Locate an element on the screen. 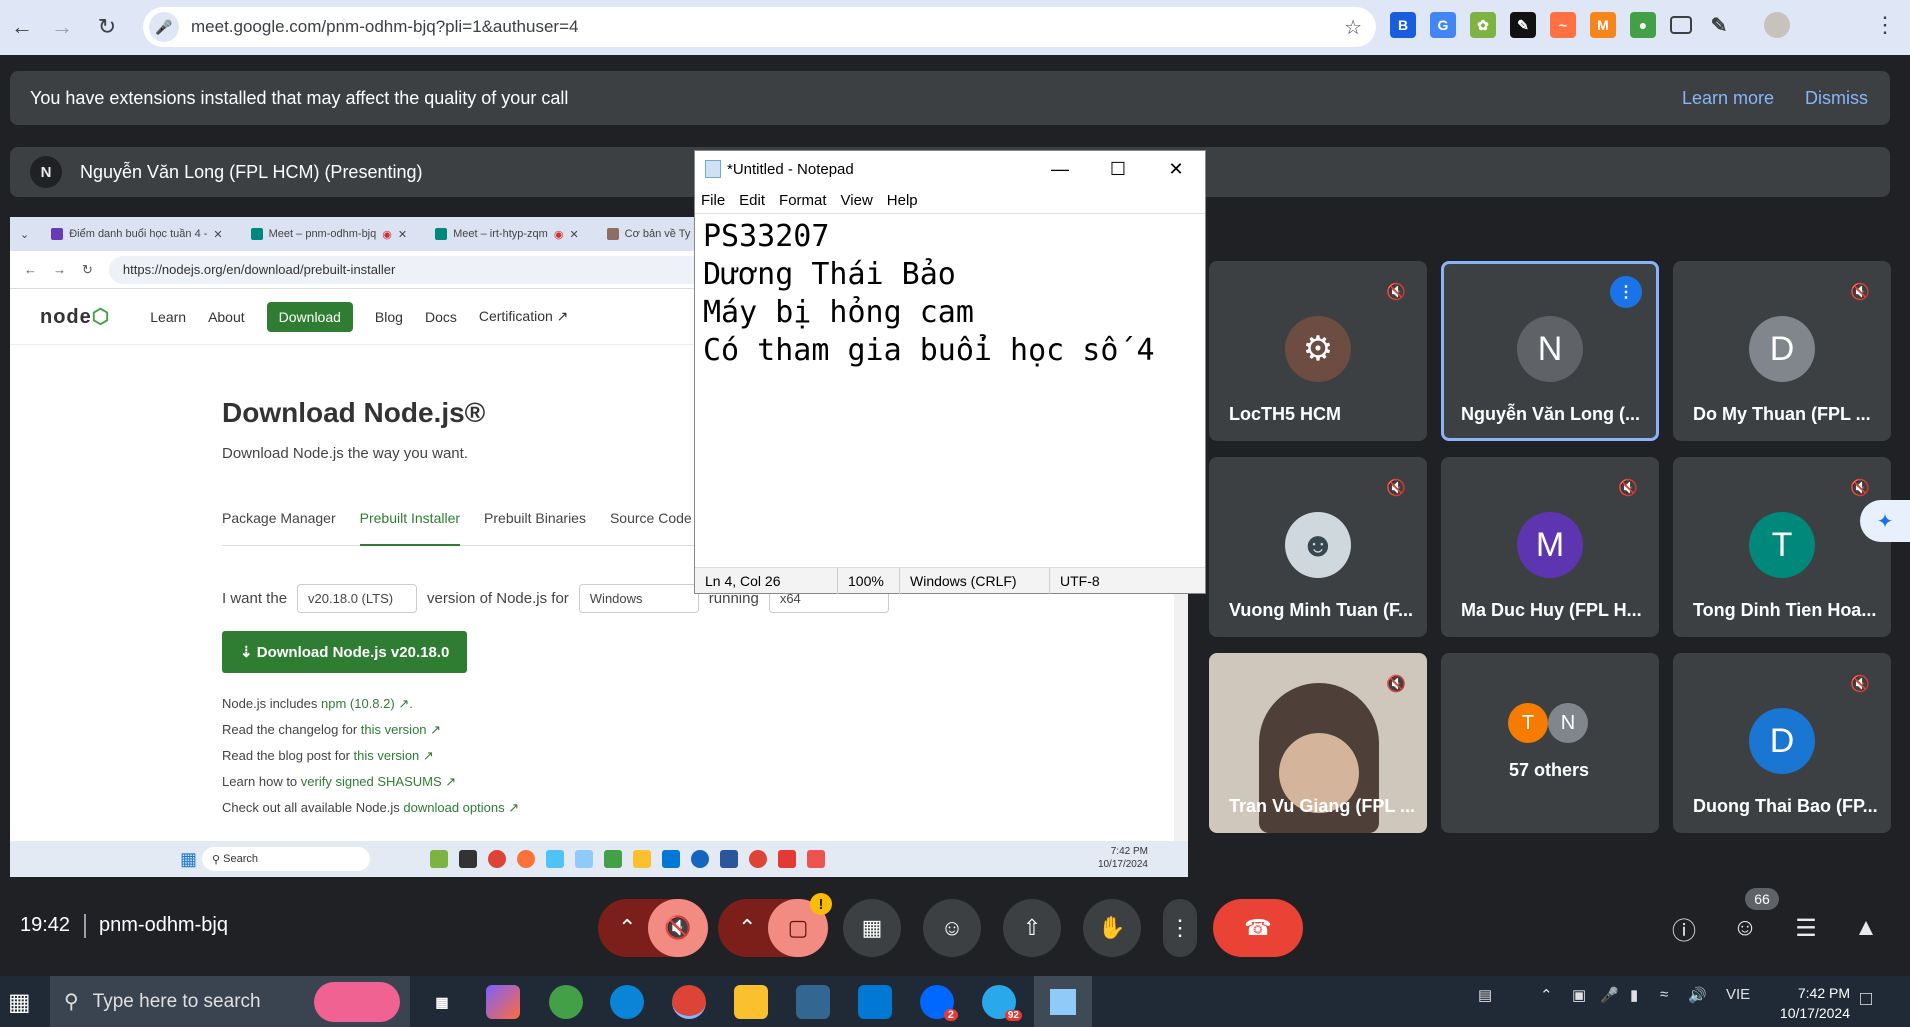  hand-icon: ✋ is located at coordinates (1112, 927).